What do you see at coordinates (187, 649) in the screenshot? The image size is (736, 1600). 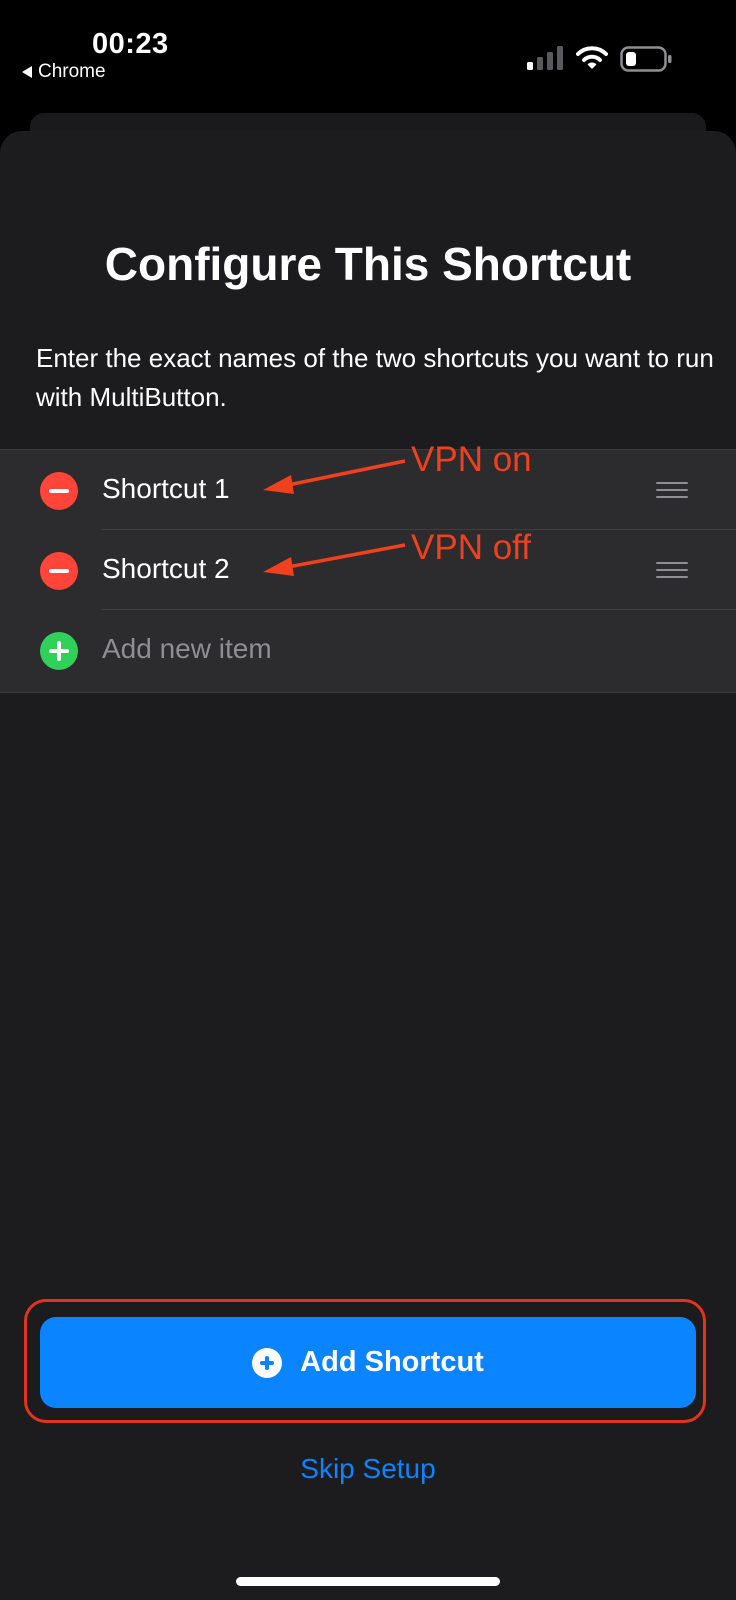 I see `add-item-placeholder: Add new item` at bounding box center [187, 649].